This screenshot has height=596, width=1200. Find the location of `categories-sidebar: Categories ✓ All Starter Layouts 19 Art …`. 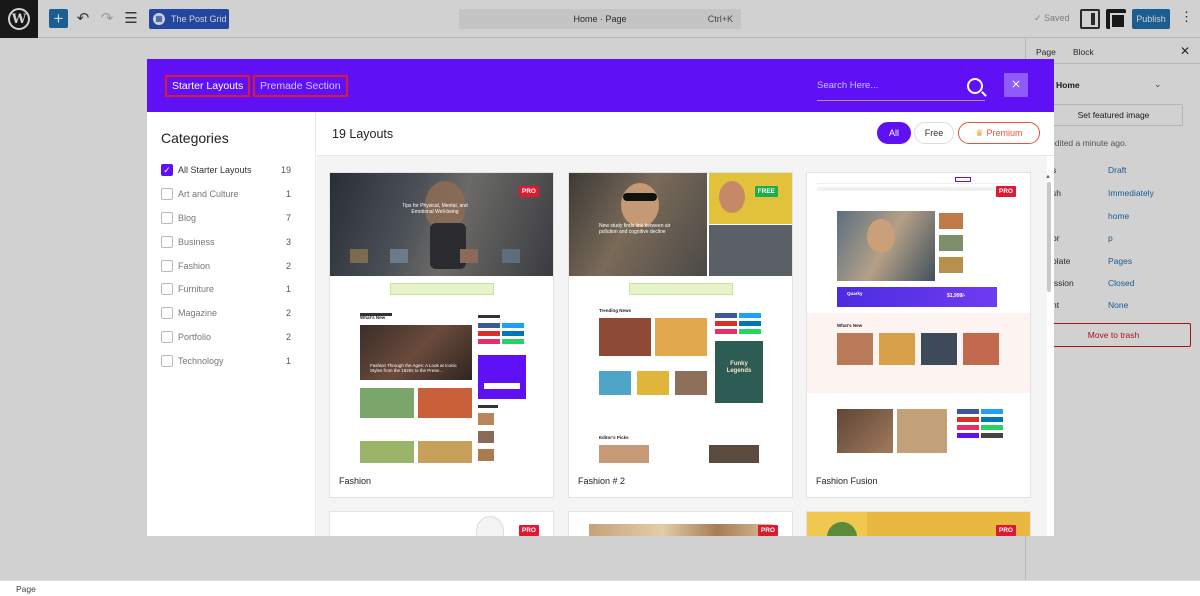

categories-sidebar: Categories ✓ All Starter Layouts 19 Art … is located at coordinates (231, 324).